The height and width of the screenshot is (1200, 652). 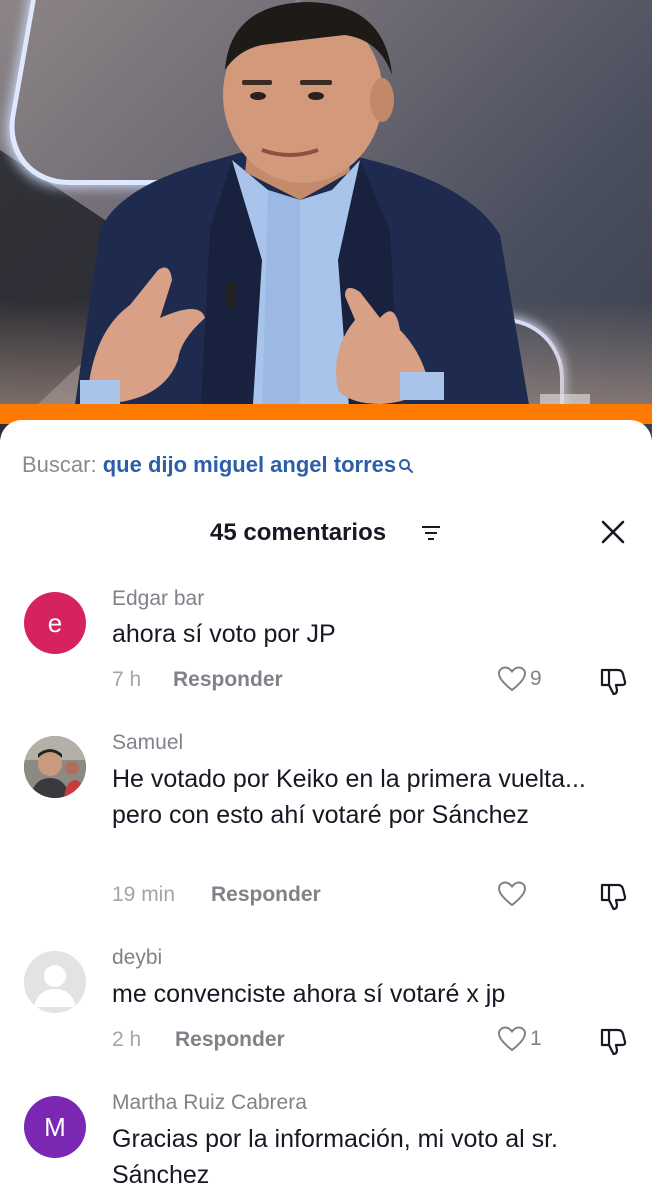 I want to click on like-button: 9, so click(x=527, y=680).